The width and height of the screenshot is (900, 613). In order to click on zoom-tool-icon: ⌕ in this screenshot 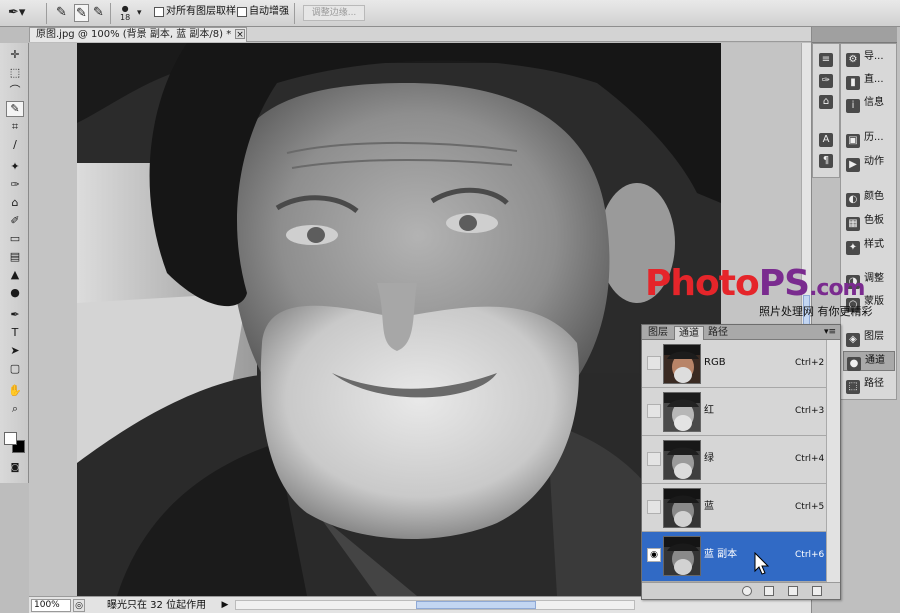, I will do `click(15, 409)`.